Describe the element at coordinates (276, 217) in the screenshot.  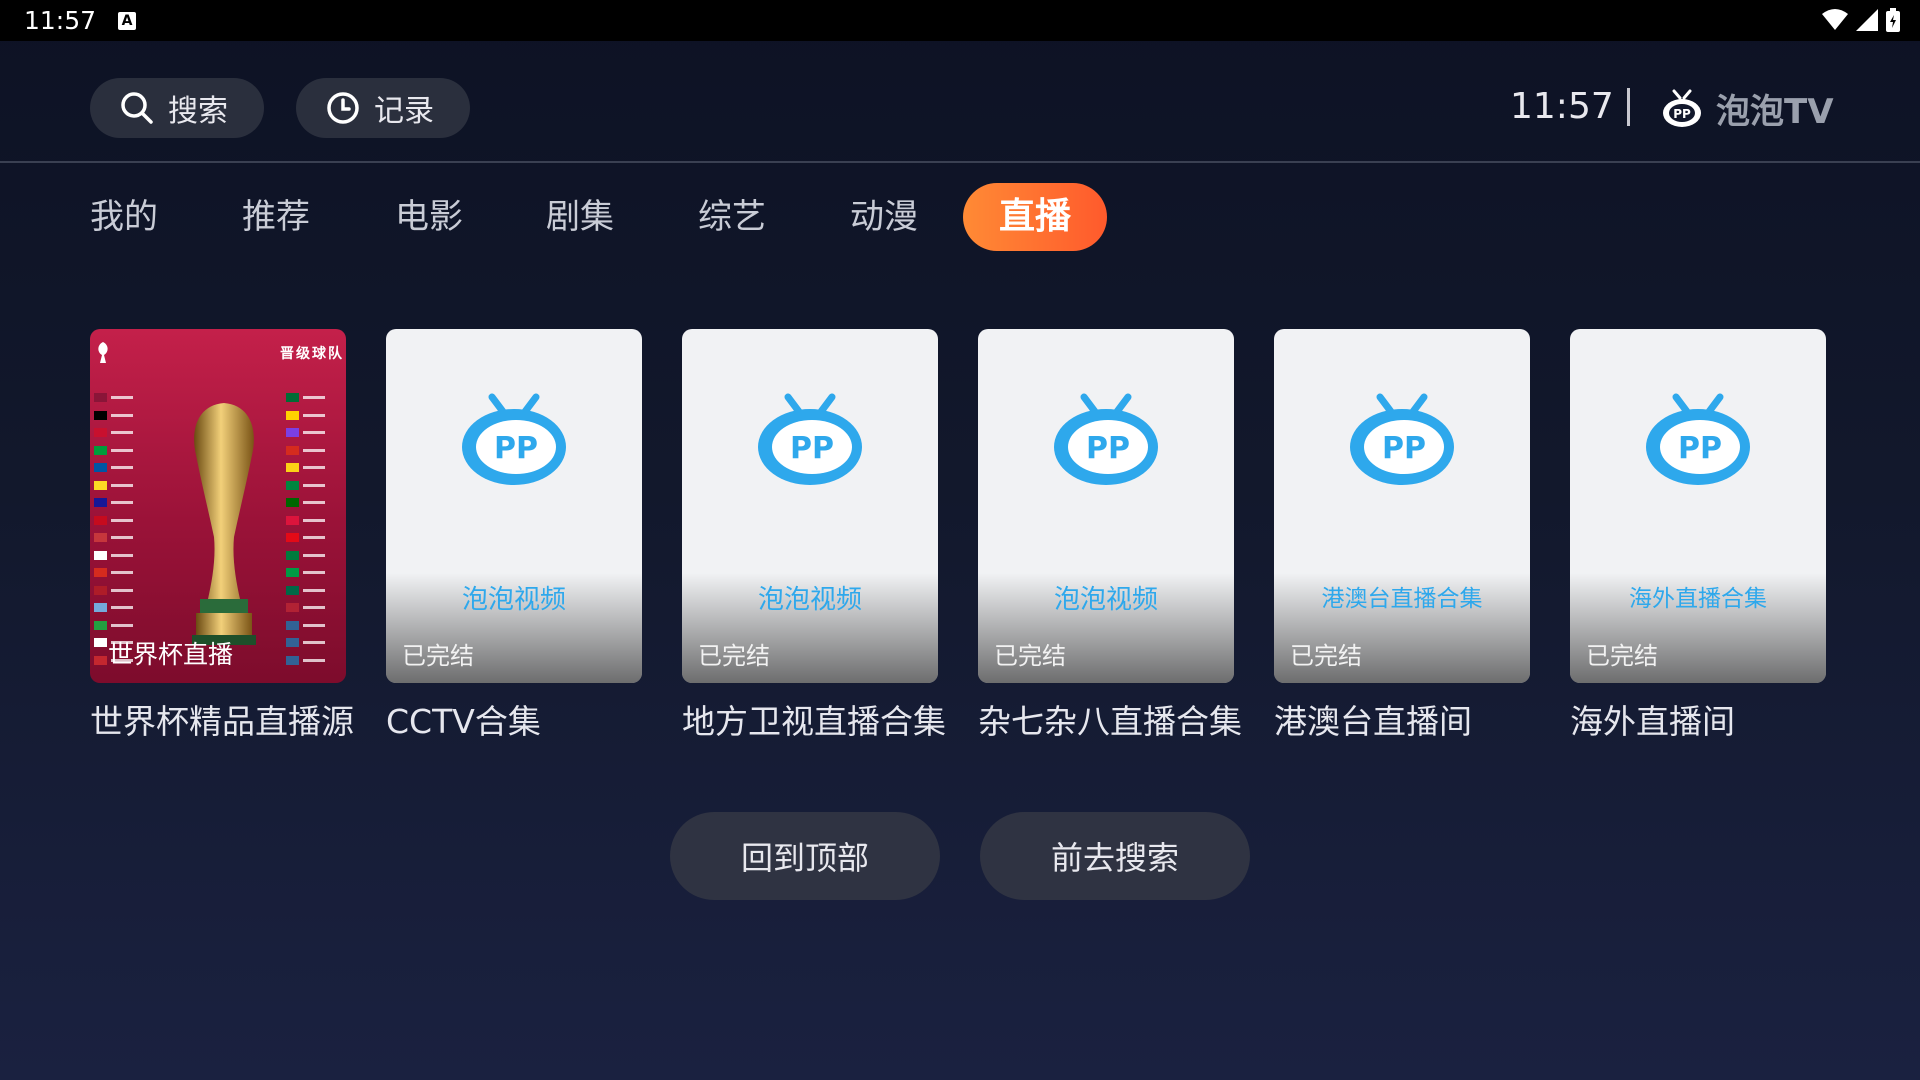
I see `tab-recommend: 推荐` at that location.